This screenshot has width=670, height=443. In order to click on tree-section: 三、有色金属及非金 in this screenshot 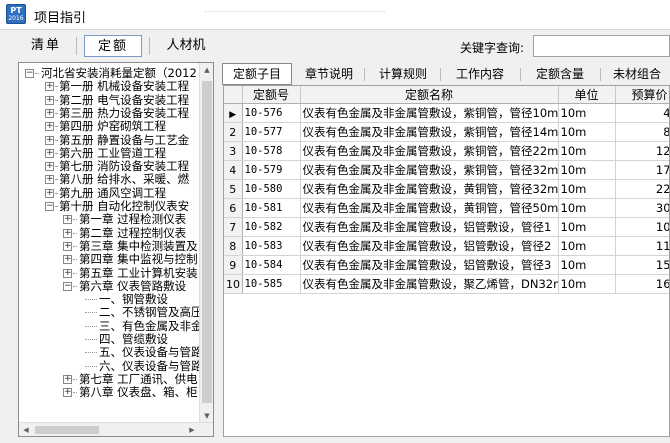, I will do `click(111, 326)`.